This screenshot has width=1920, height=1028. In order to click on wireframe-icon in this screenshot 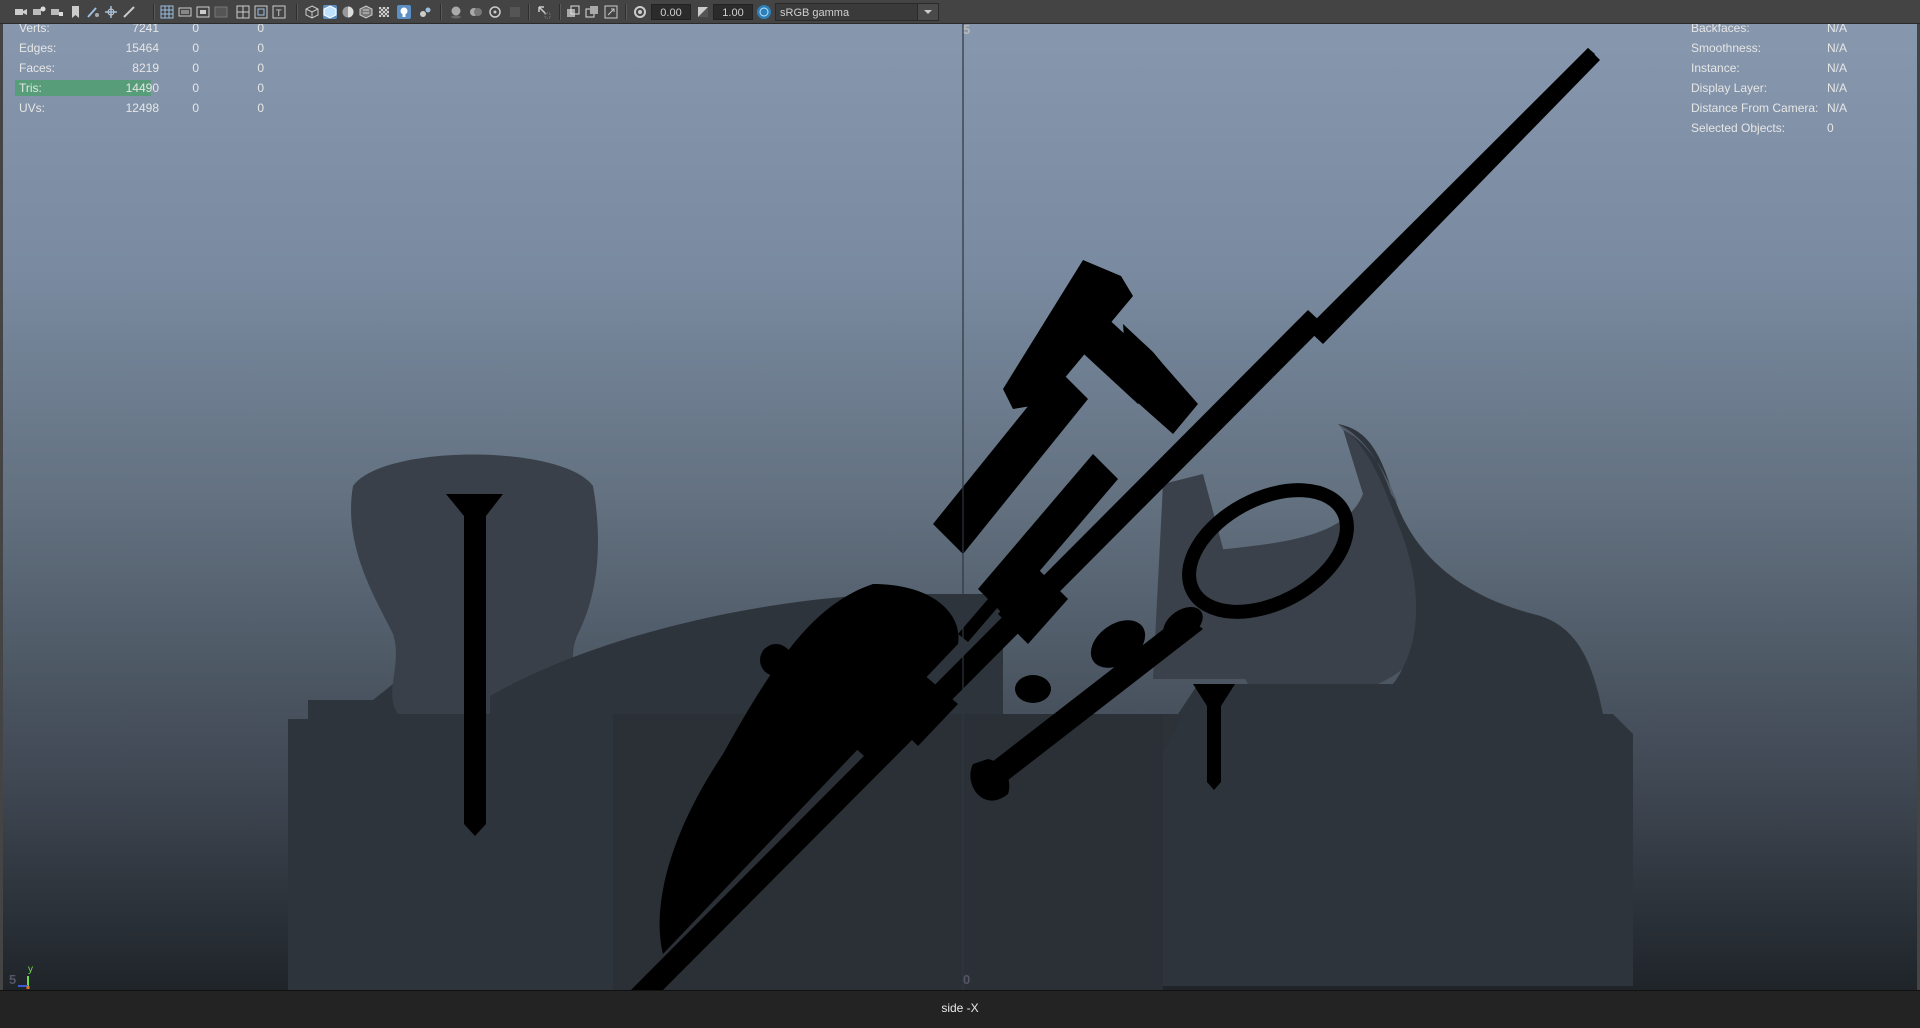, I will do `click(312, 12)`.